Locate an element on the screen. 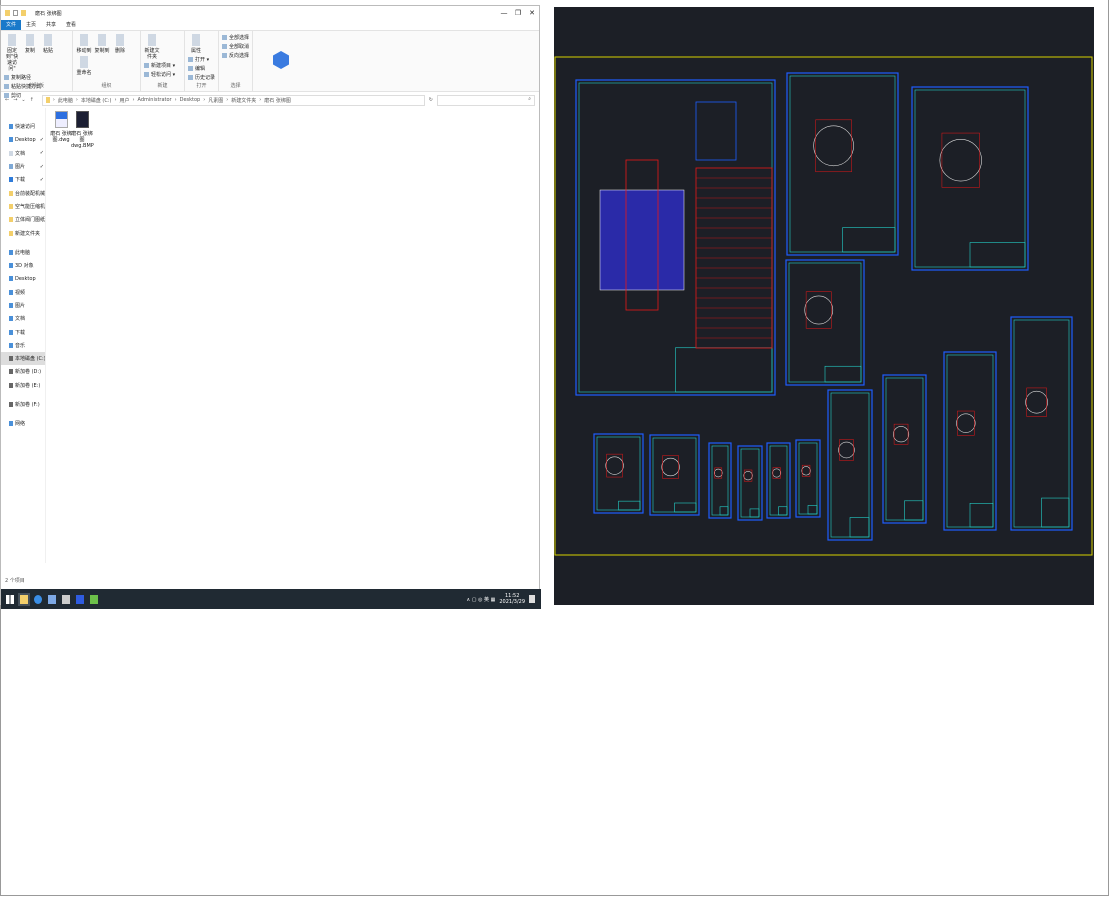 The width and height of the screenshot is (1110, 897). new-folder-icon is located at coordinates (23, 13).